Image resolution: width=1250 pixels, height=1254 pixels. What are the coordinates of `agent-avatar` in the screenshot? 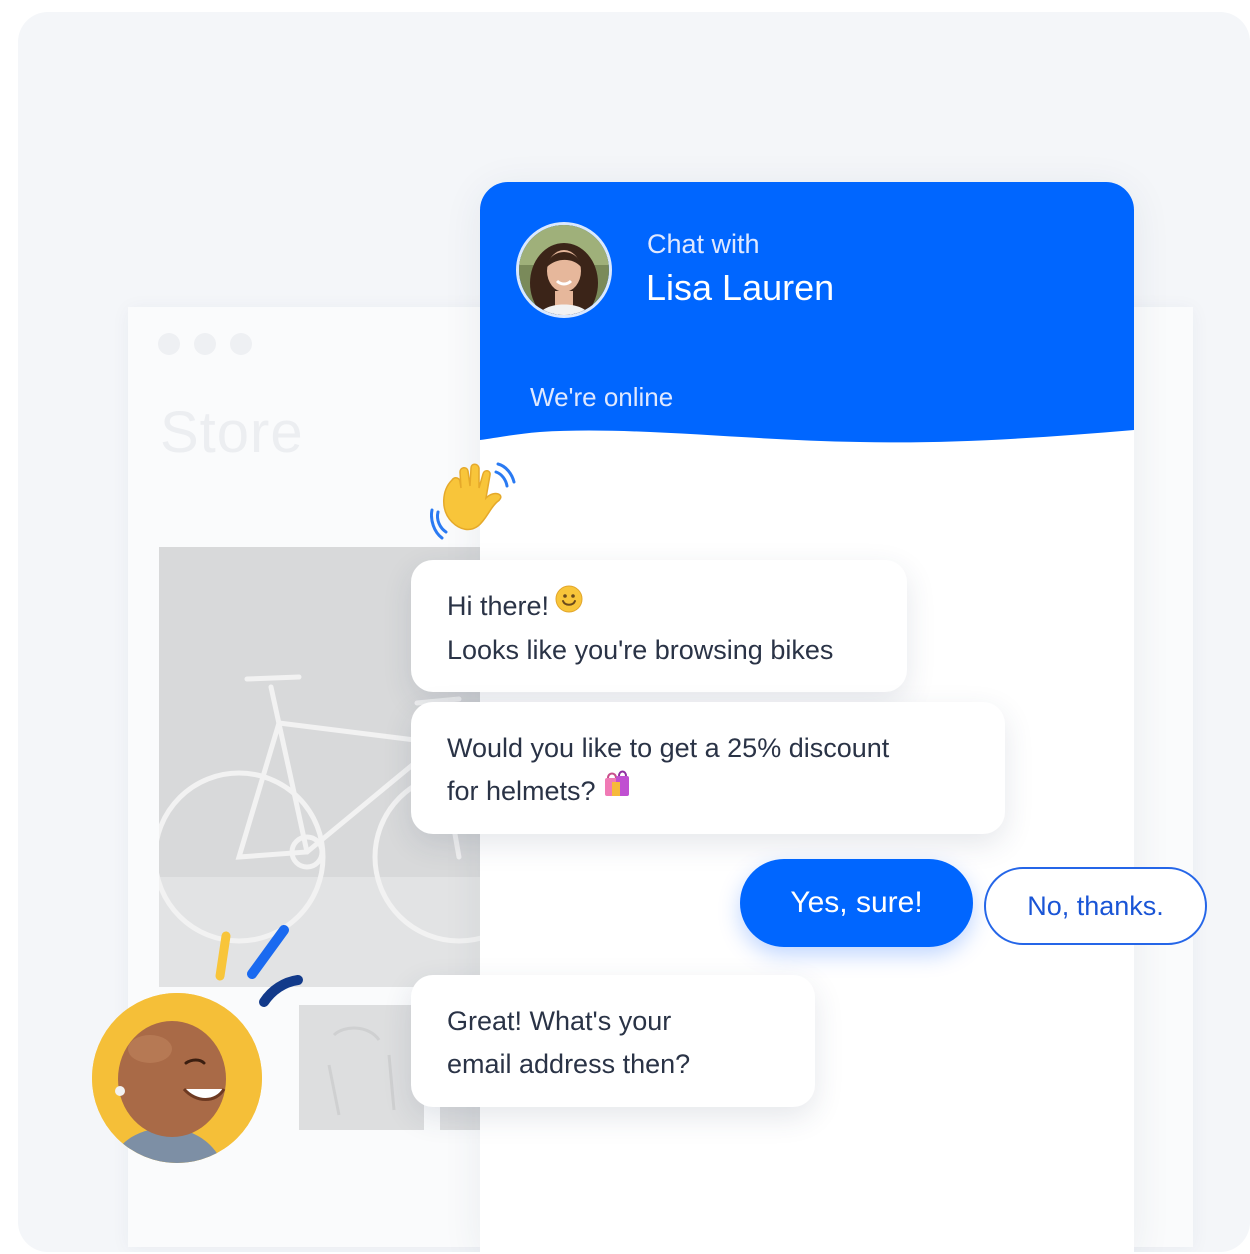 It's located at (564, 270).